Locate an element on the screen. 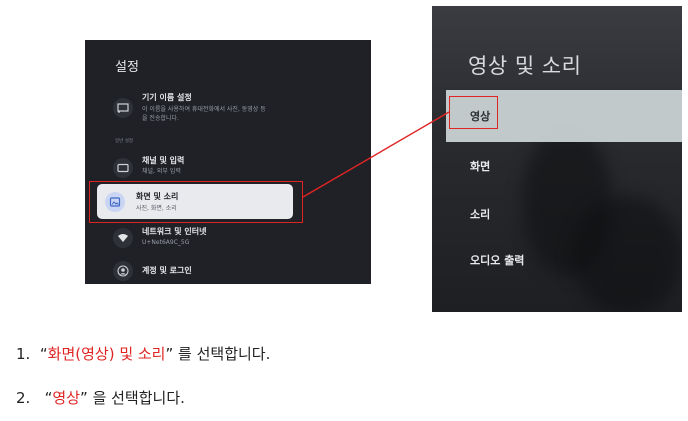 This screenshot has height=421, width=688. step-1-text: 를 선택합니다. is located at coordinates (222, 354).